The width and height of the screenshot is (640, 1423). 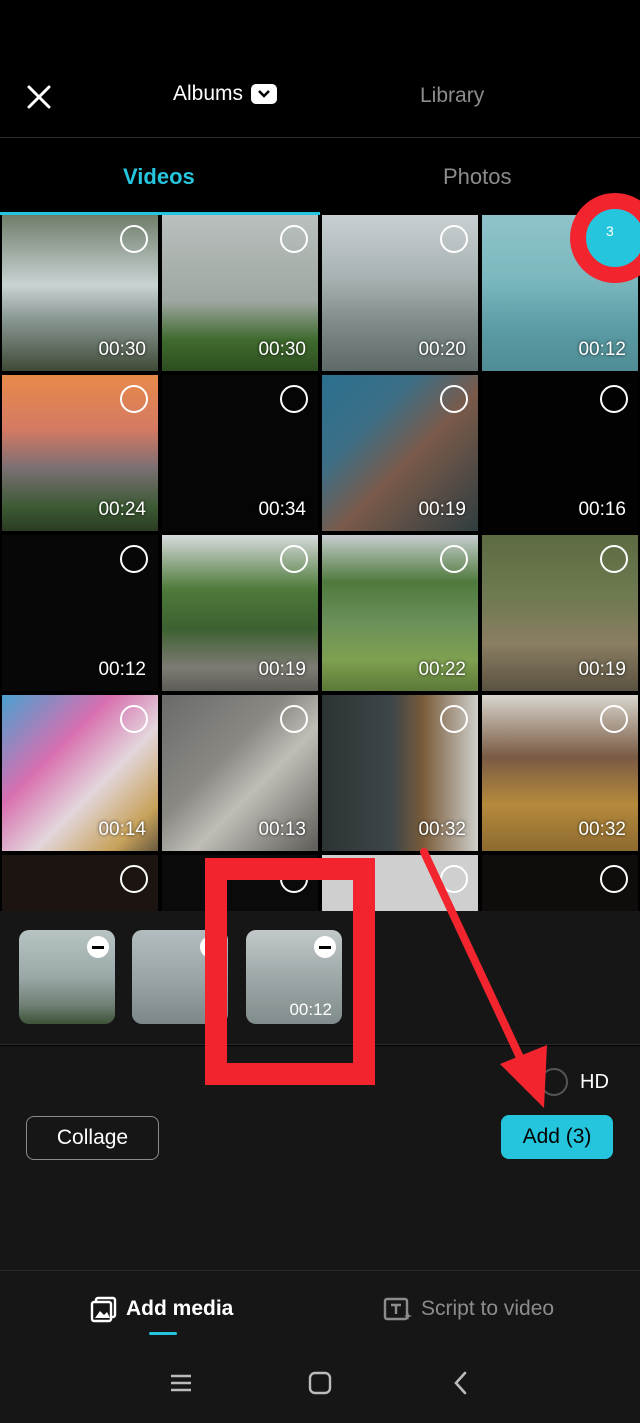 What do you see at coordinates (80, 613) in the screenshot?
I see `media-item: 00:12` at bounding box center [80, 613].